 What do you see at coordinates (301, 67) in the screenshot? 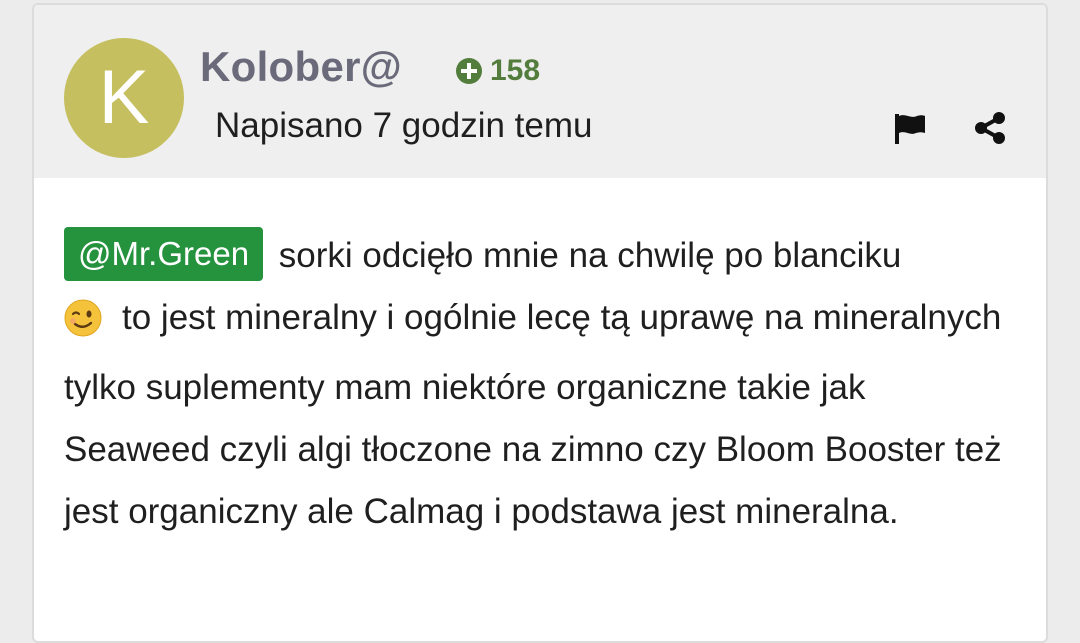
I see `username-link: Kolober@` at bounding box center [301, 67].